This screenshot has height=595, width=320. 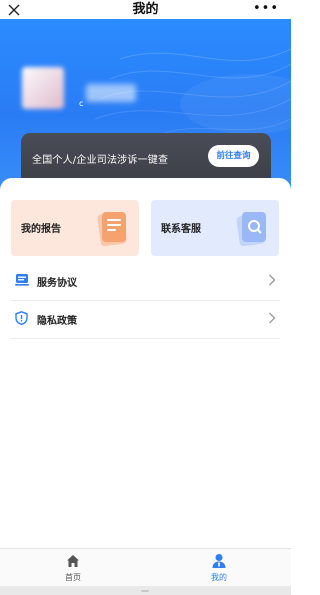 I want to click on more-menu-icon: •••, so click(x=266, y=9).